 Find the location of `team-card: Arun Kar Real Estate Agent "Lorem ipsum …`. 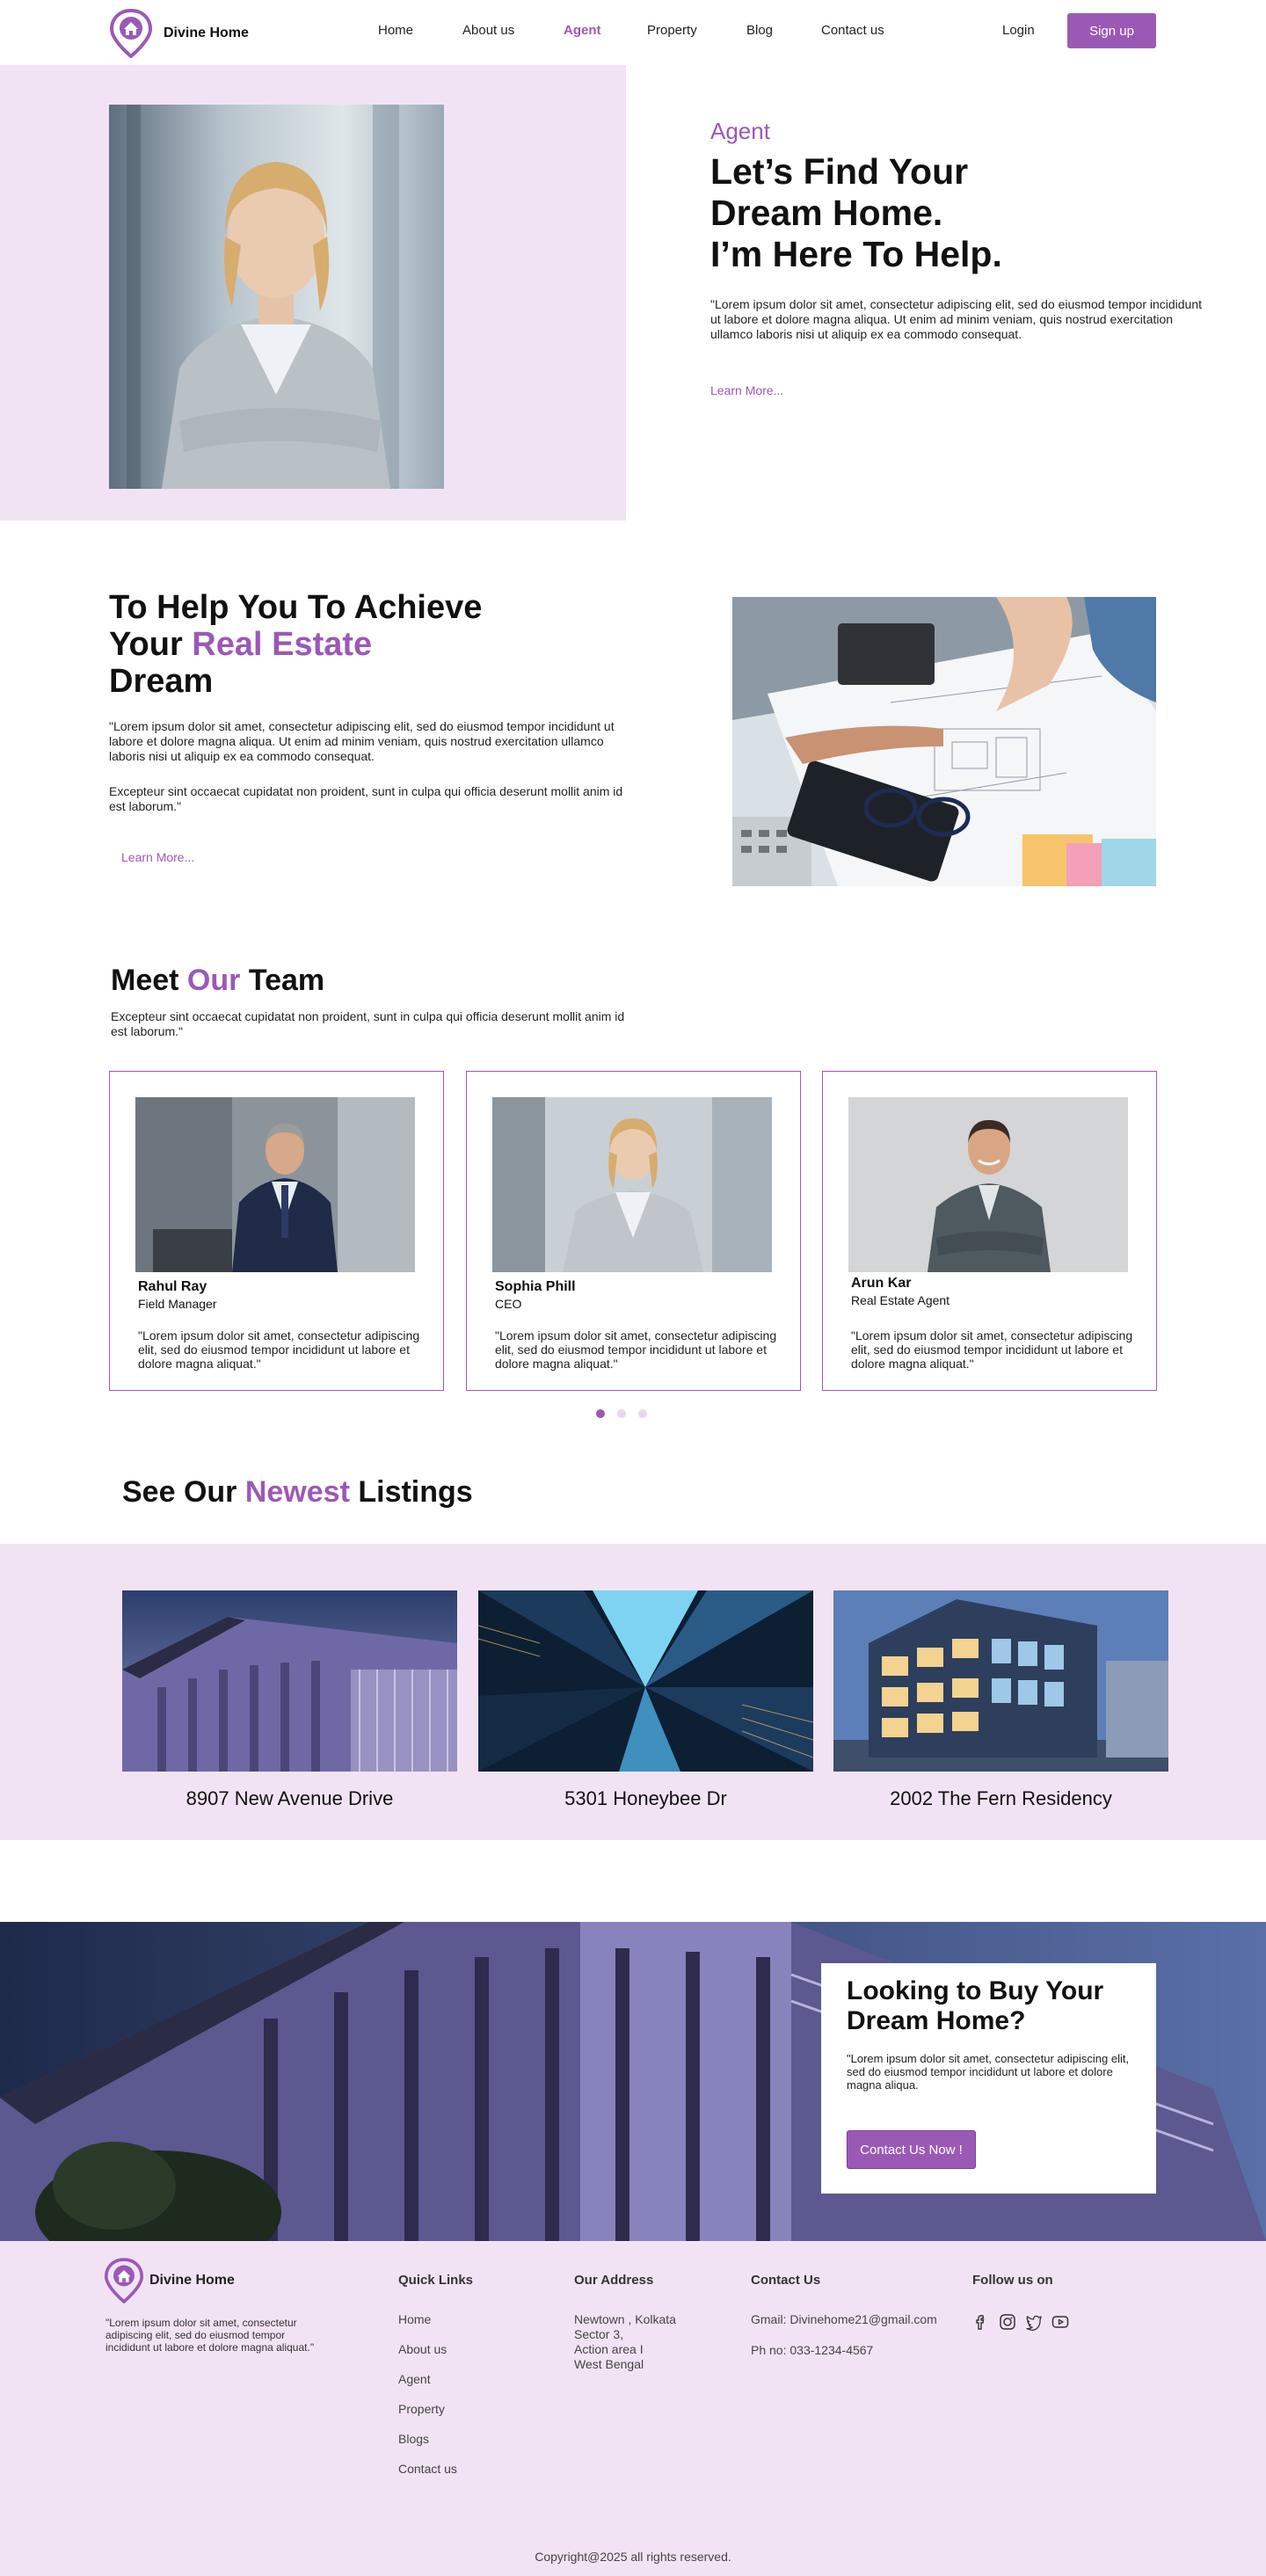

team-card: Arun Kar Real Estate Agent "Lorem ipsum … is located at coordinates (989, 1231).